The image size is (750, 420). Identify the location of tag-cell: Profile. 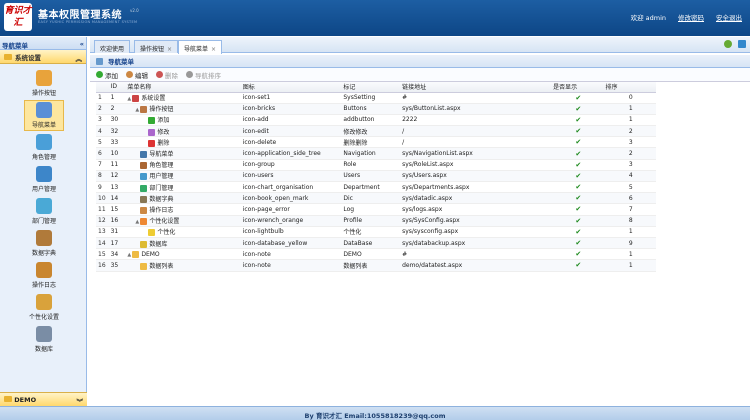
(371, 221).